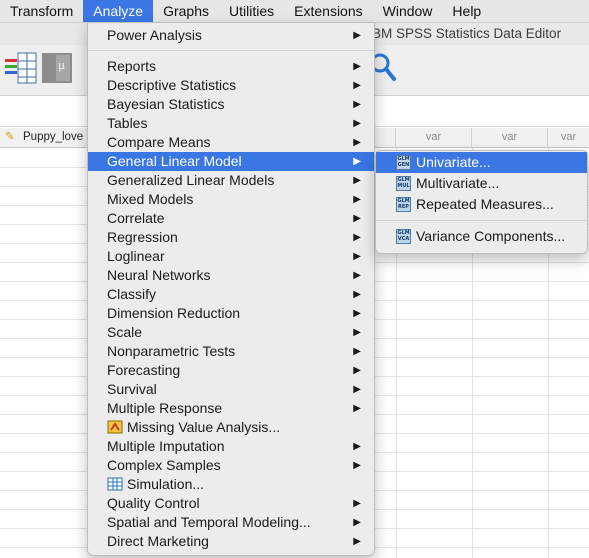 The height and width of the screenshot is (558, 589). What do you see at coordinates (57, 68) in the screenshot?
I see `mu-icon: μ` at bounding box center [57, 68].